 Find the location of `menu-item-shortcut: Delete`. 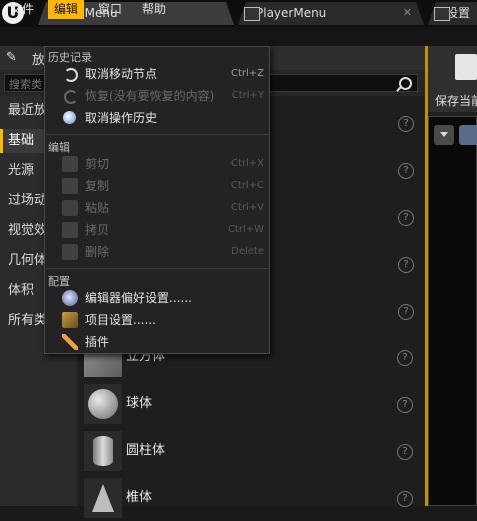

menu-item-shortcut: Delete is located at coordinates (247, 251).